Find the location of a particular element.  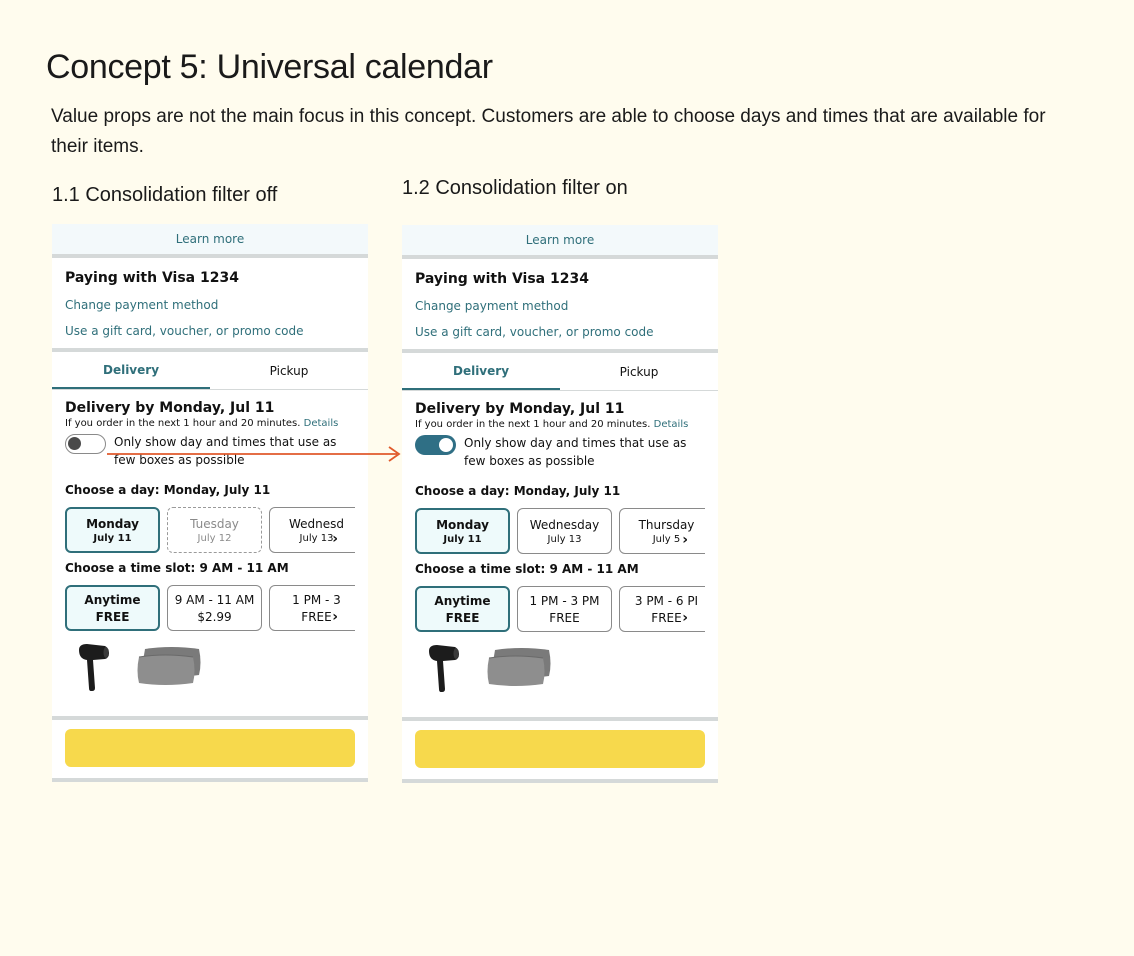

concept-label-left: 1.1 Consolidation filter off is located at coordinates (165, 195).